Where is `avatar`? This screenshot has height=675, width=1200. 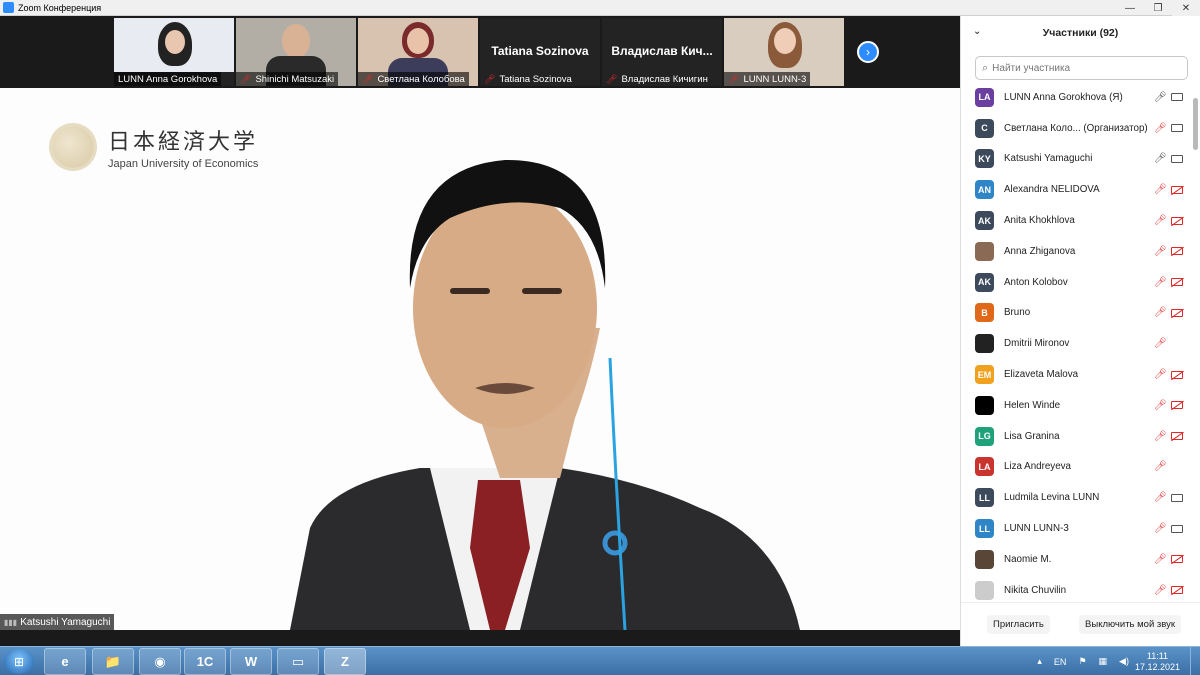
avatar is located at coordinates (984, 251).